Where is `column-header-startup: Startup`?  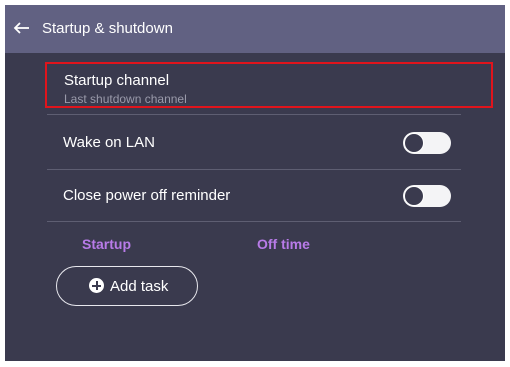
column-header-startup: Startup is located at coordinates (106, 244).